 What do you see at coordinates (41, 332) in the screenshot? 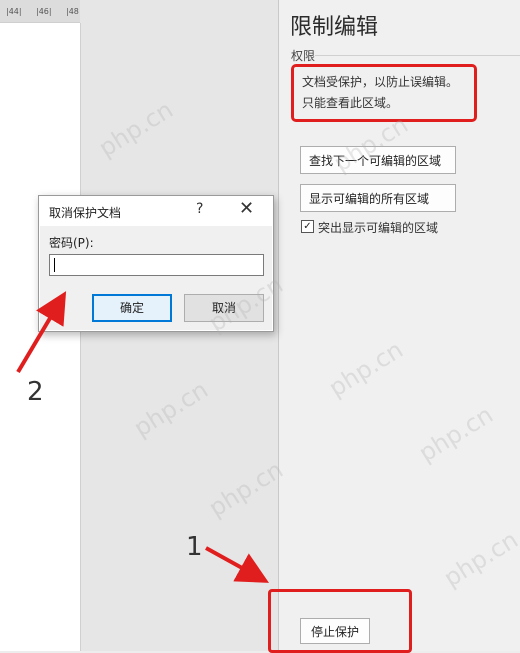
I see `arrow-to-password-field` at bounding box center [41, 332].